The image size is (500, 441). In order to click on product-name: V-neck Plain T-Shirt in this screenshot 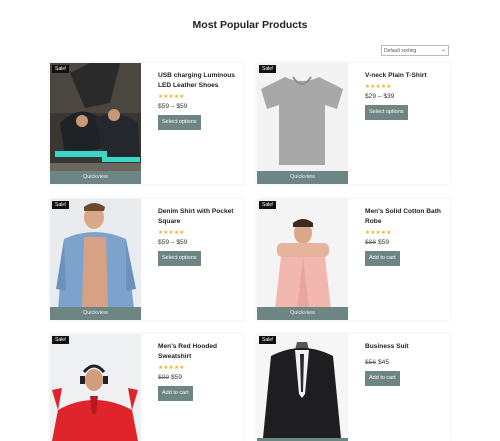, I will do `click(409, 76)`.